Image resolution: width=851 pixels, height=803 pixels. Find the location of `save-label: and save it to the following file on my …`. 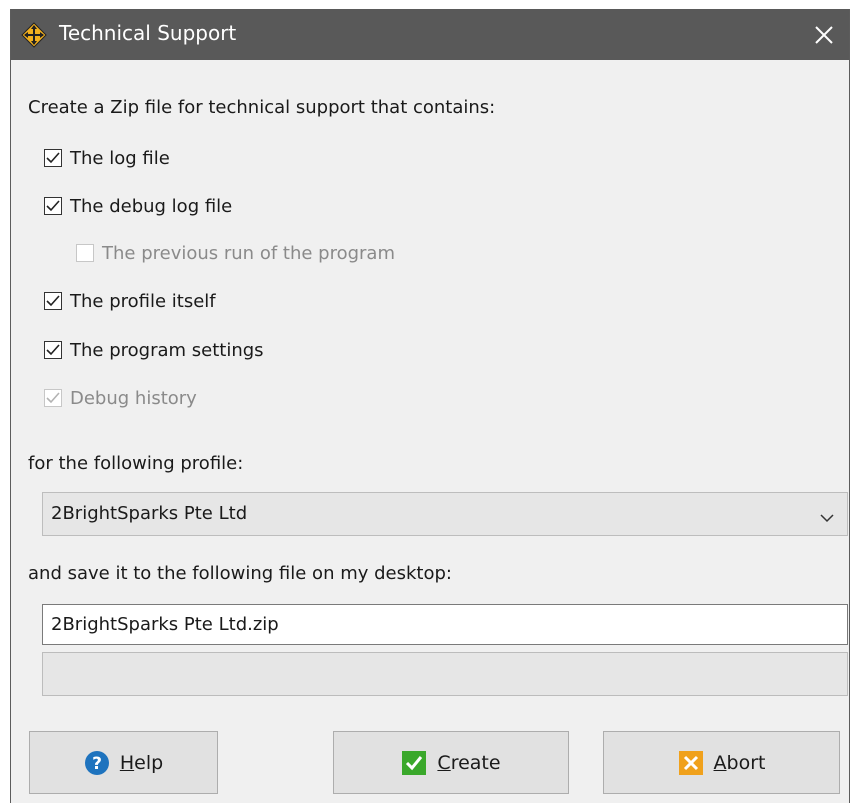

save-label: and save it to the following file on my … is located at coordinates (240, 573).